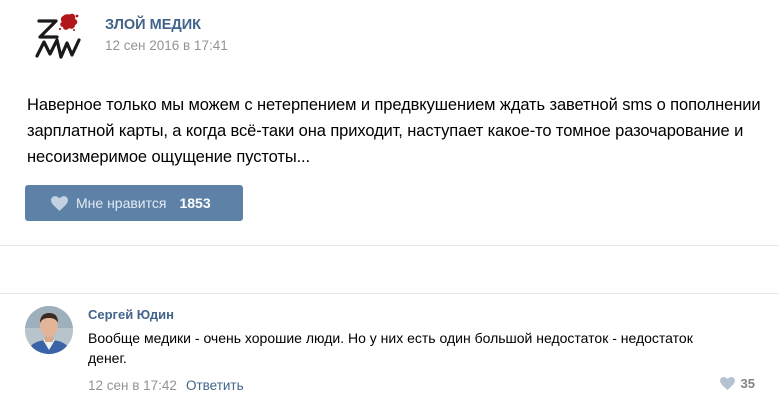 Image resolution: width=779 pixels, height=404 pixels. I want to click on avatar, so click(49, 330).